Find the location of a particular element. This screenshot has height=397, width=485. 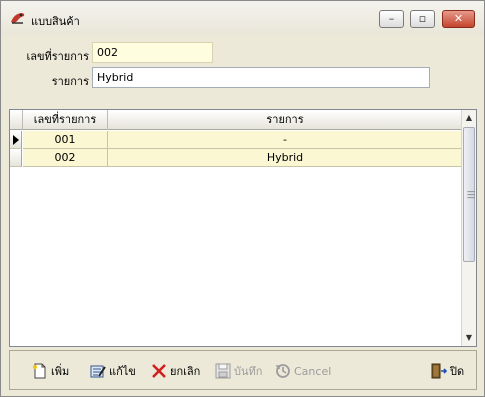

vertical-scrollbar: ▲ — — — ▼ is located at coordinates (468, 228).